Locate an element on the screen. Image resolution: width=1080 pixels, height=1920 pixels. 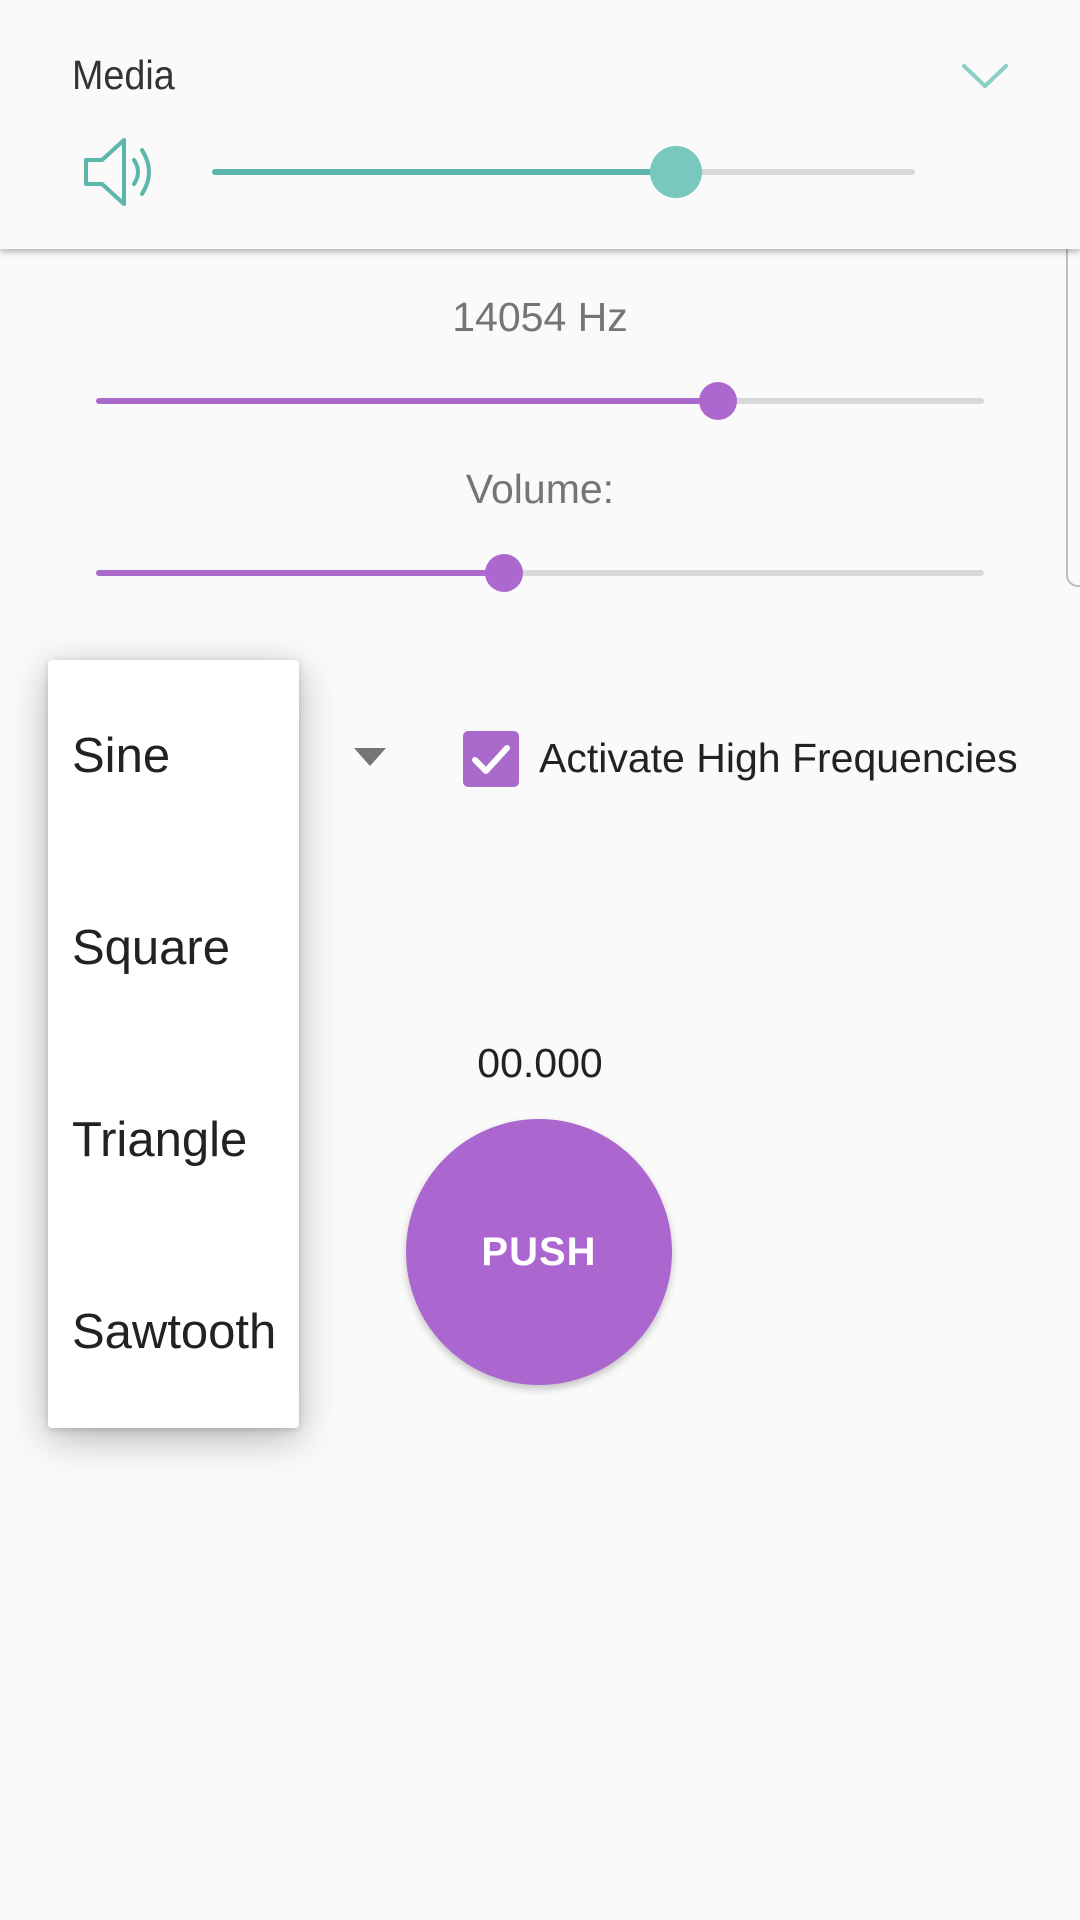
checkmark-icon is located at coordinates (491, 759).